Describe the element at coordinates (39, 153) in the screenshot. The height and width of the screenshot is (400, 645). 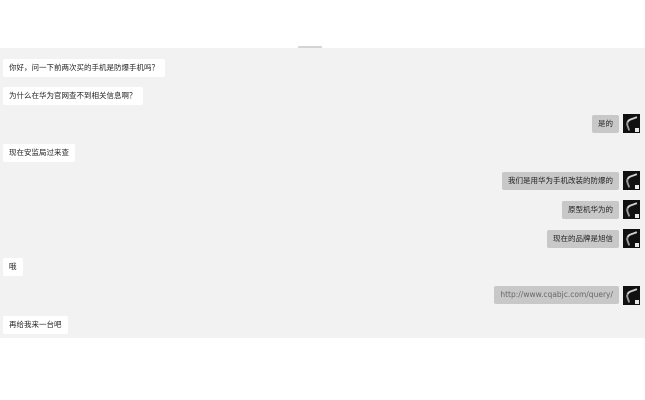
I see `message-bubble-incoming: 现在安监局过来查` at that location.